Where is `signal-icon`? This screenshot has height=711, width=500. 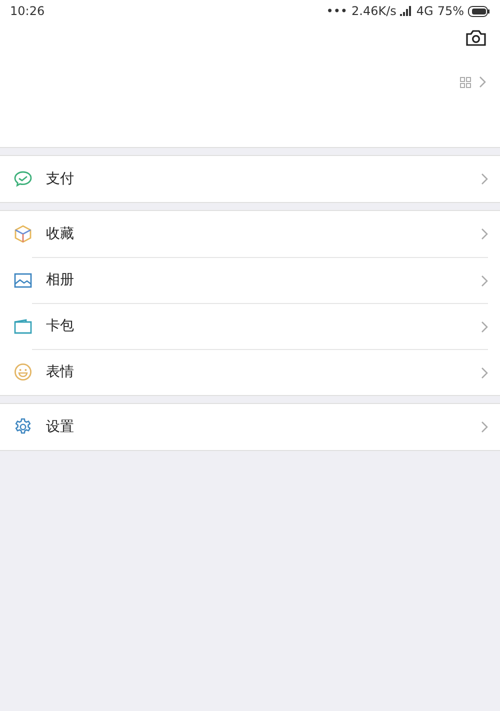
signal-icon is located at coordinates (406, 11).